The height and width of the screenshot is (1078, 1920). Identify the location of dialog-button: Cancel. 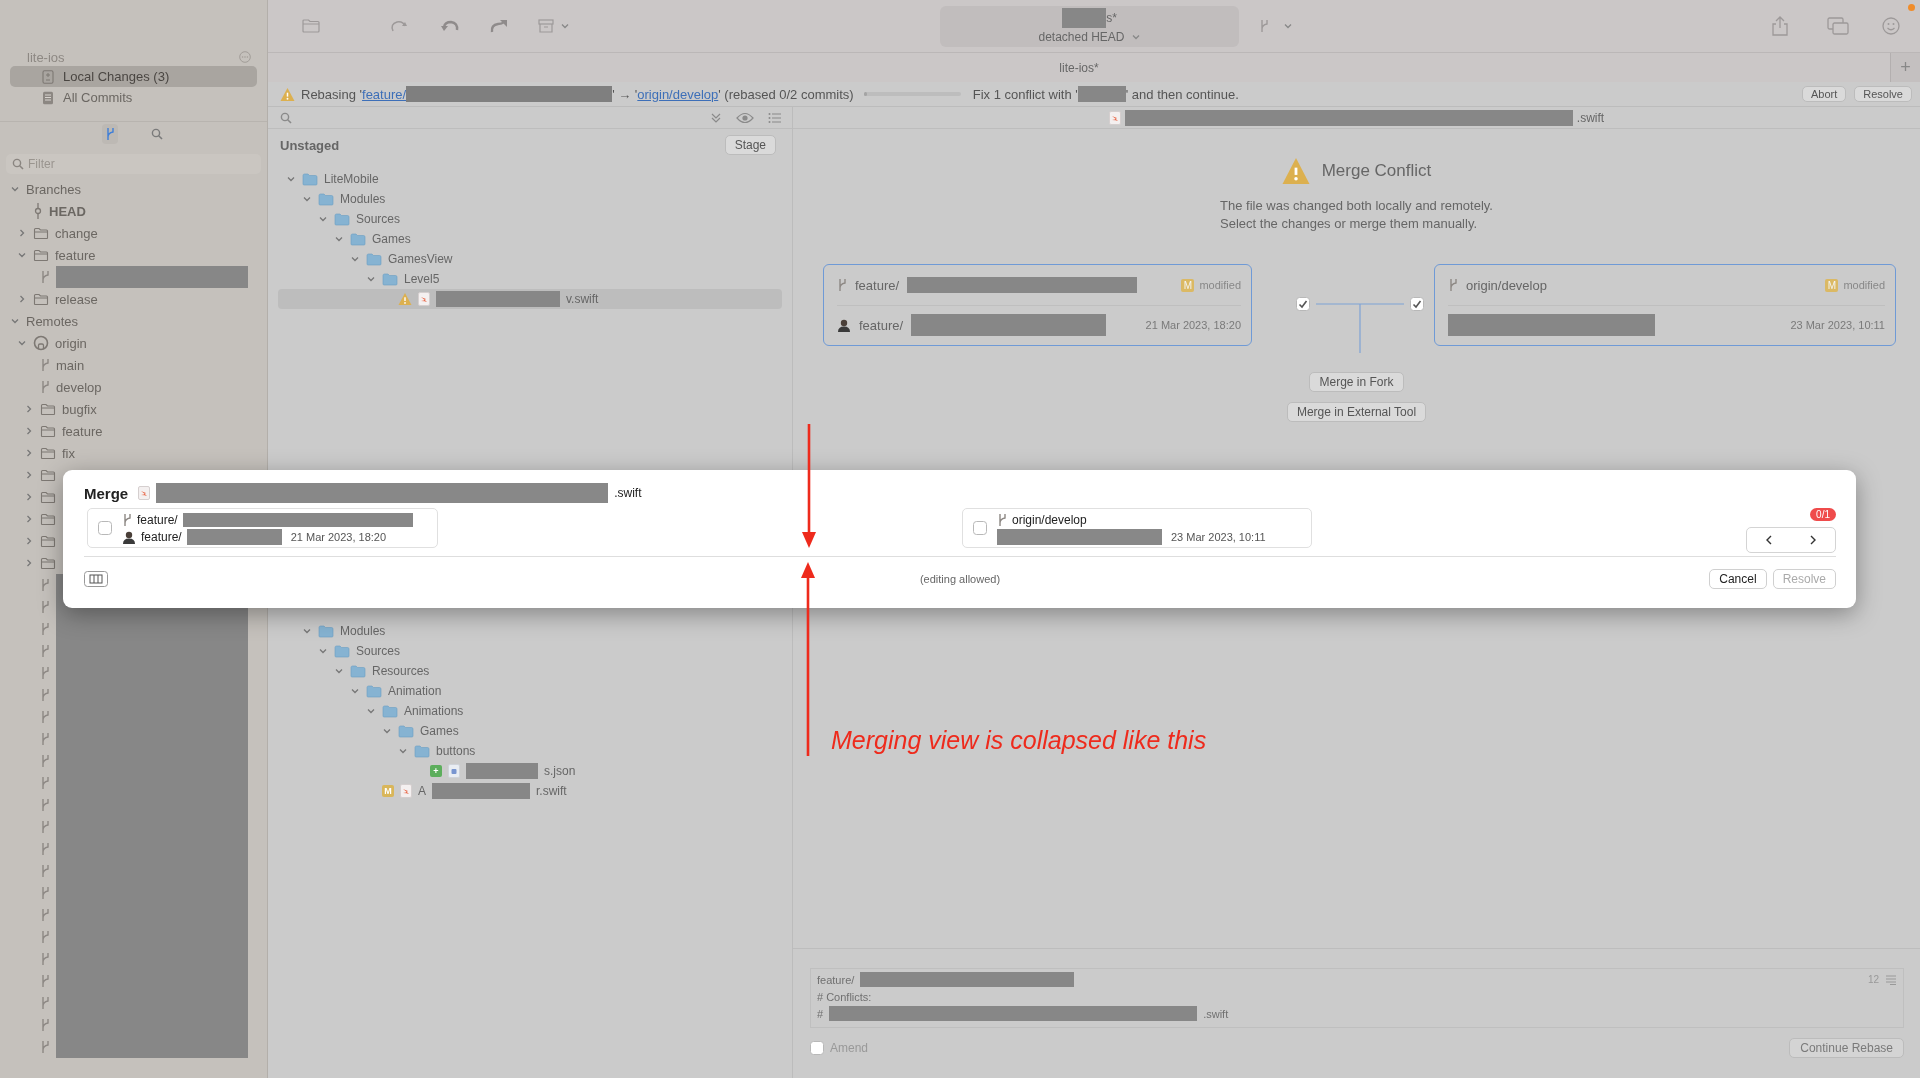
(1738, 579).